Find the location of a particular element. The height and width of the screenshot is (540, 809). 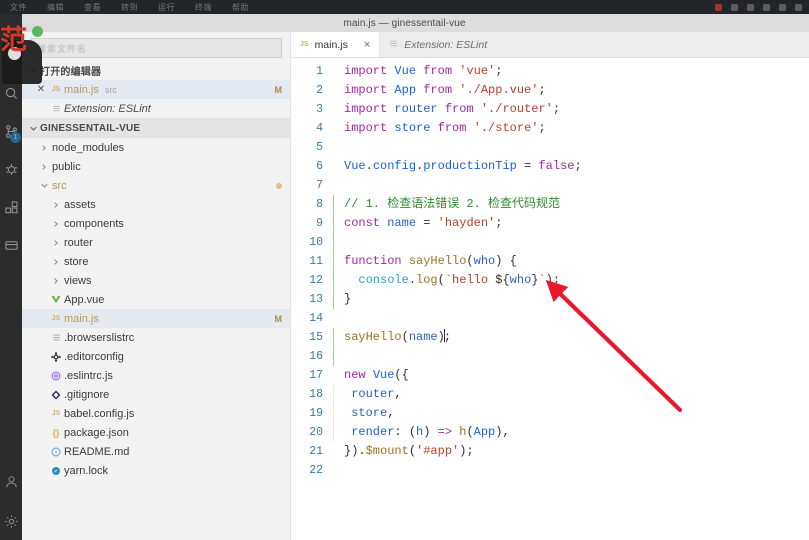

code-line: 14 is located at coordinates (550, 318).